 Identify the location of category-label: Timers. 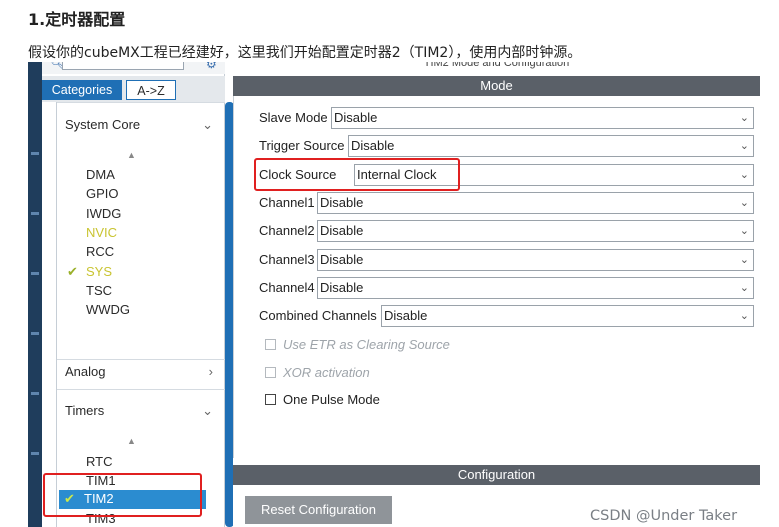
(85, 410).